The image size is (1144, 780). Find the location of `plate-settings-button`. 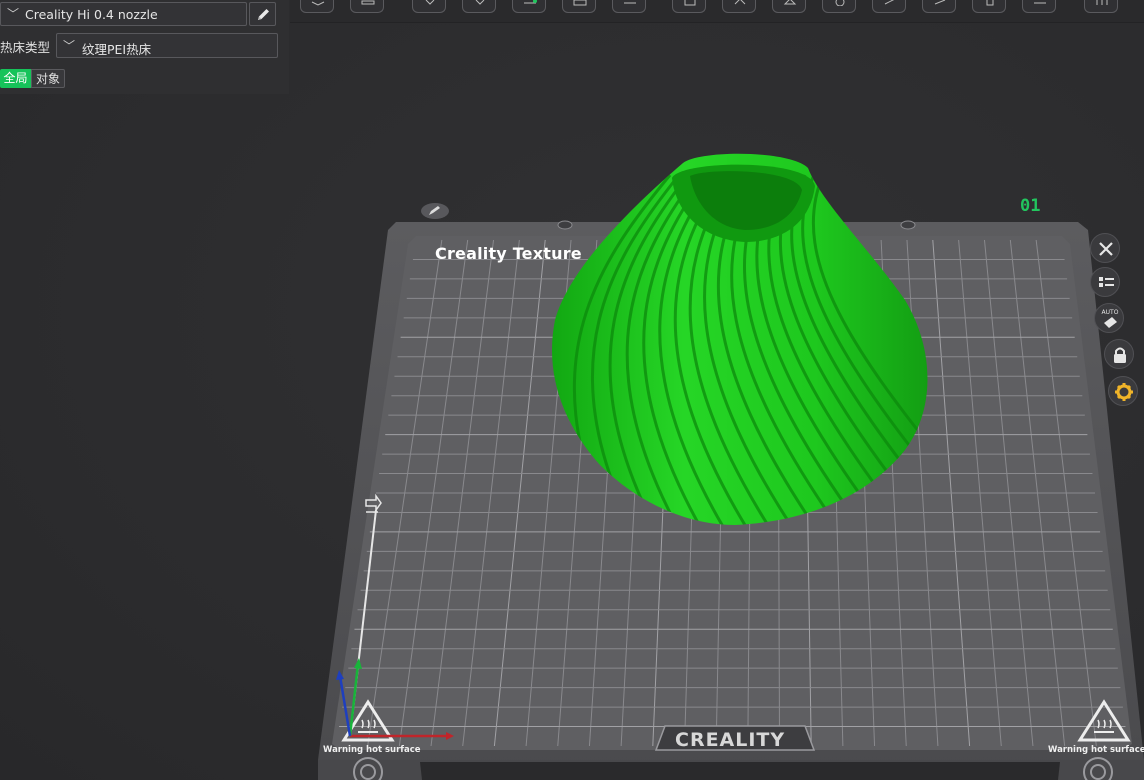

plate-settings-button is located at coordinates (1123, 391).